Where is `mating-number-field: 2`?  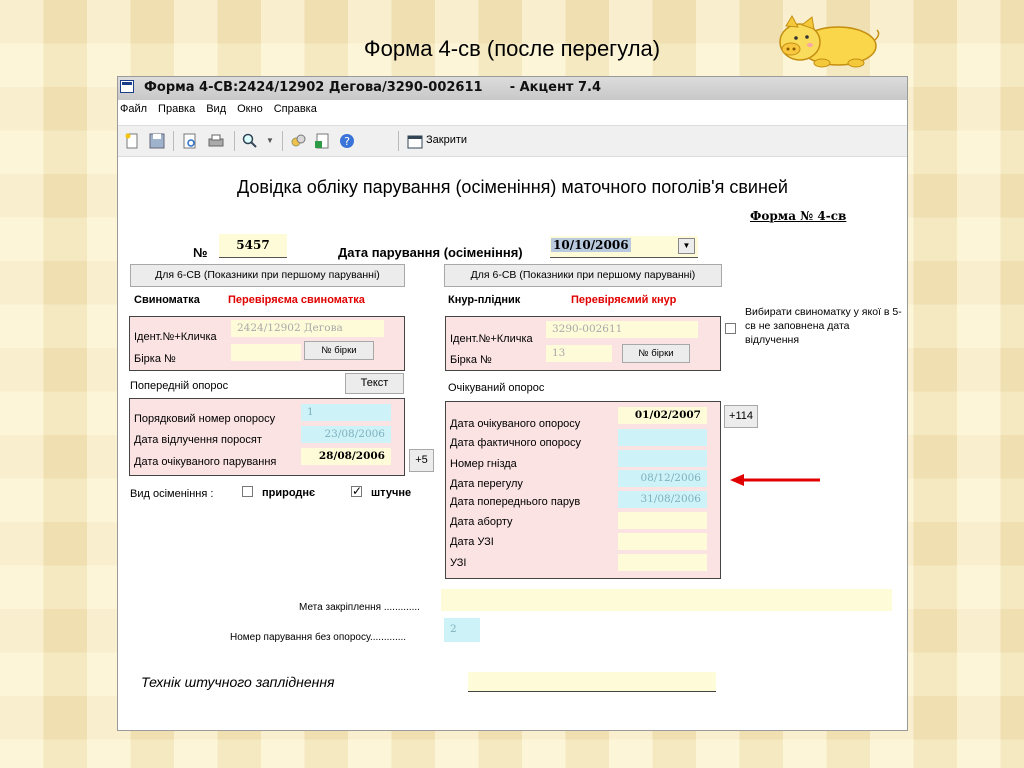
mating-number-field: 2 is located at coordinates (462, 630).